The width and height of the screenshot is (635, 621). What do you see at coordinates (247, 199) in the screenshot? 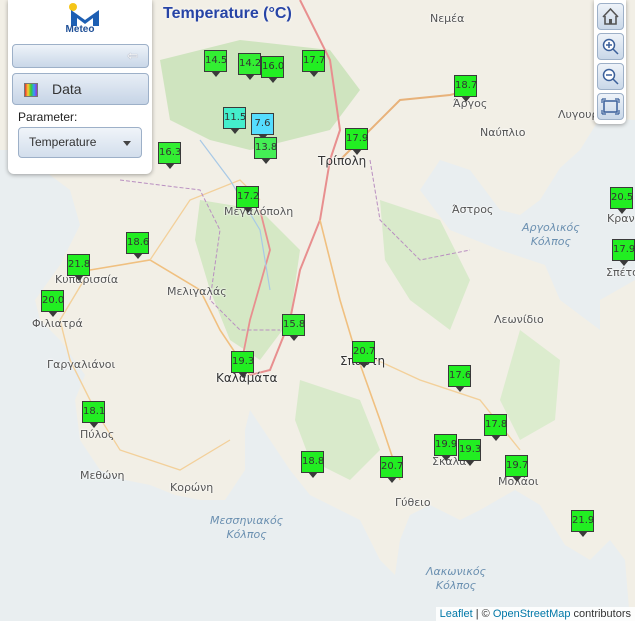
I see `station-marker: 17.2` at bounding box center [247, 199].